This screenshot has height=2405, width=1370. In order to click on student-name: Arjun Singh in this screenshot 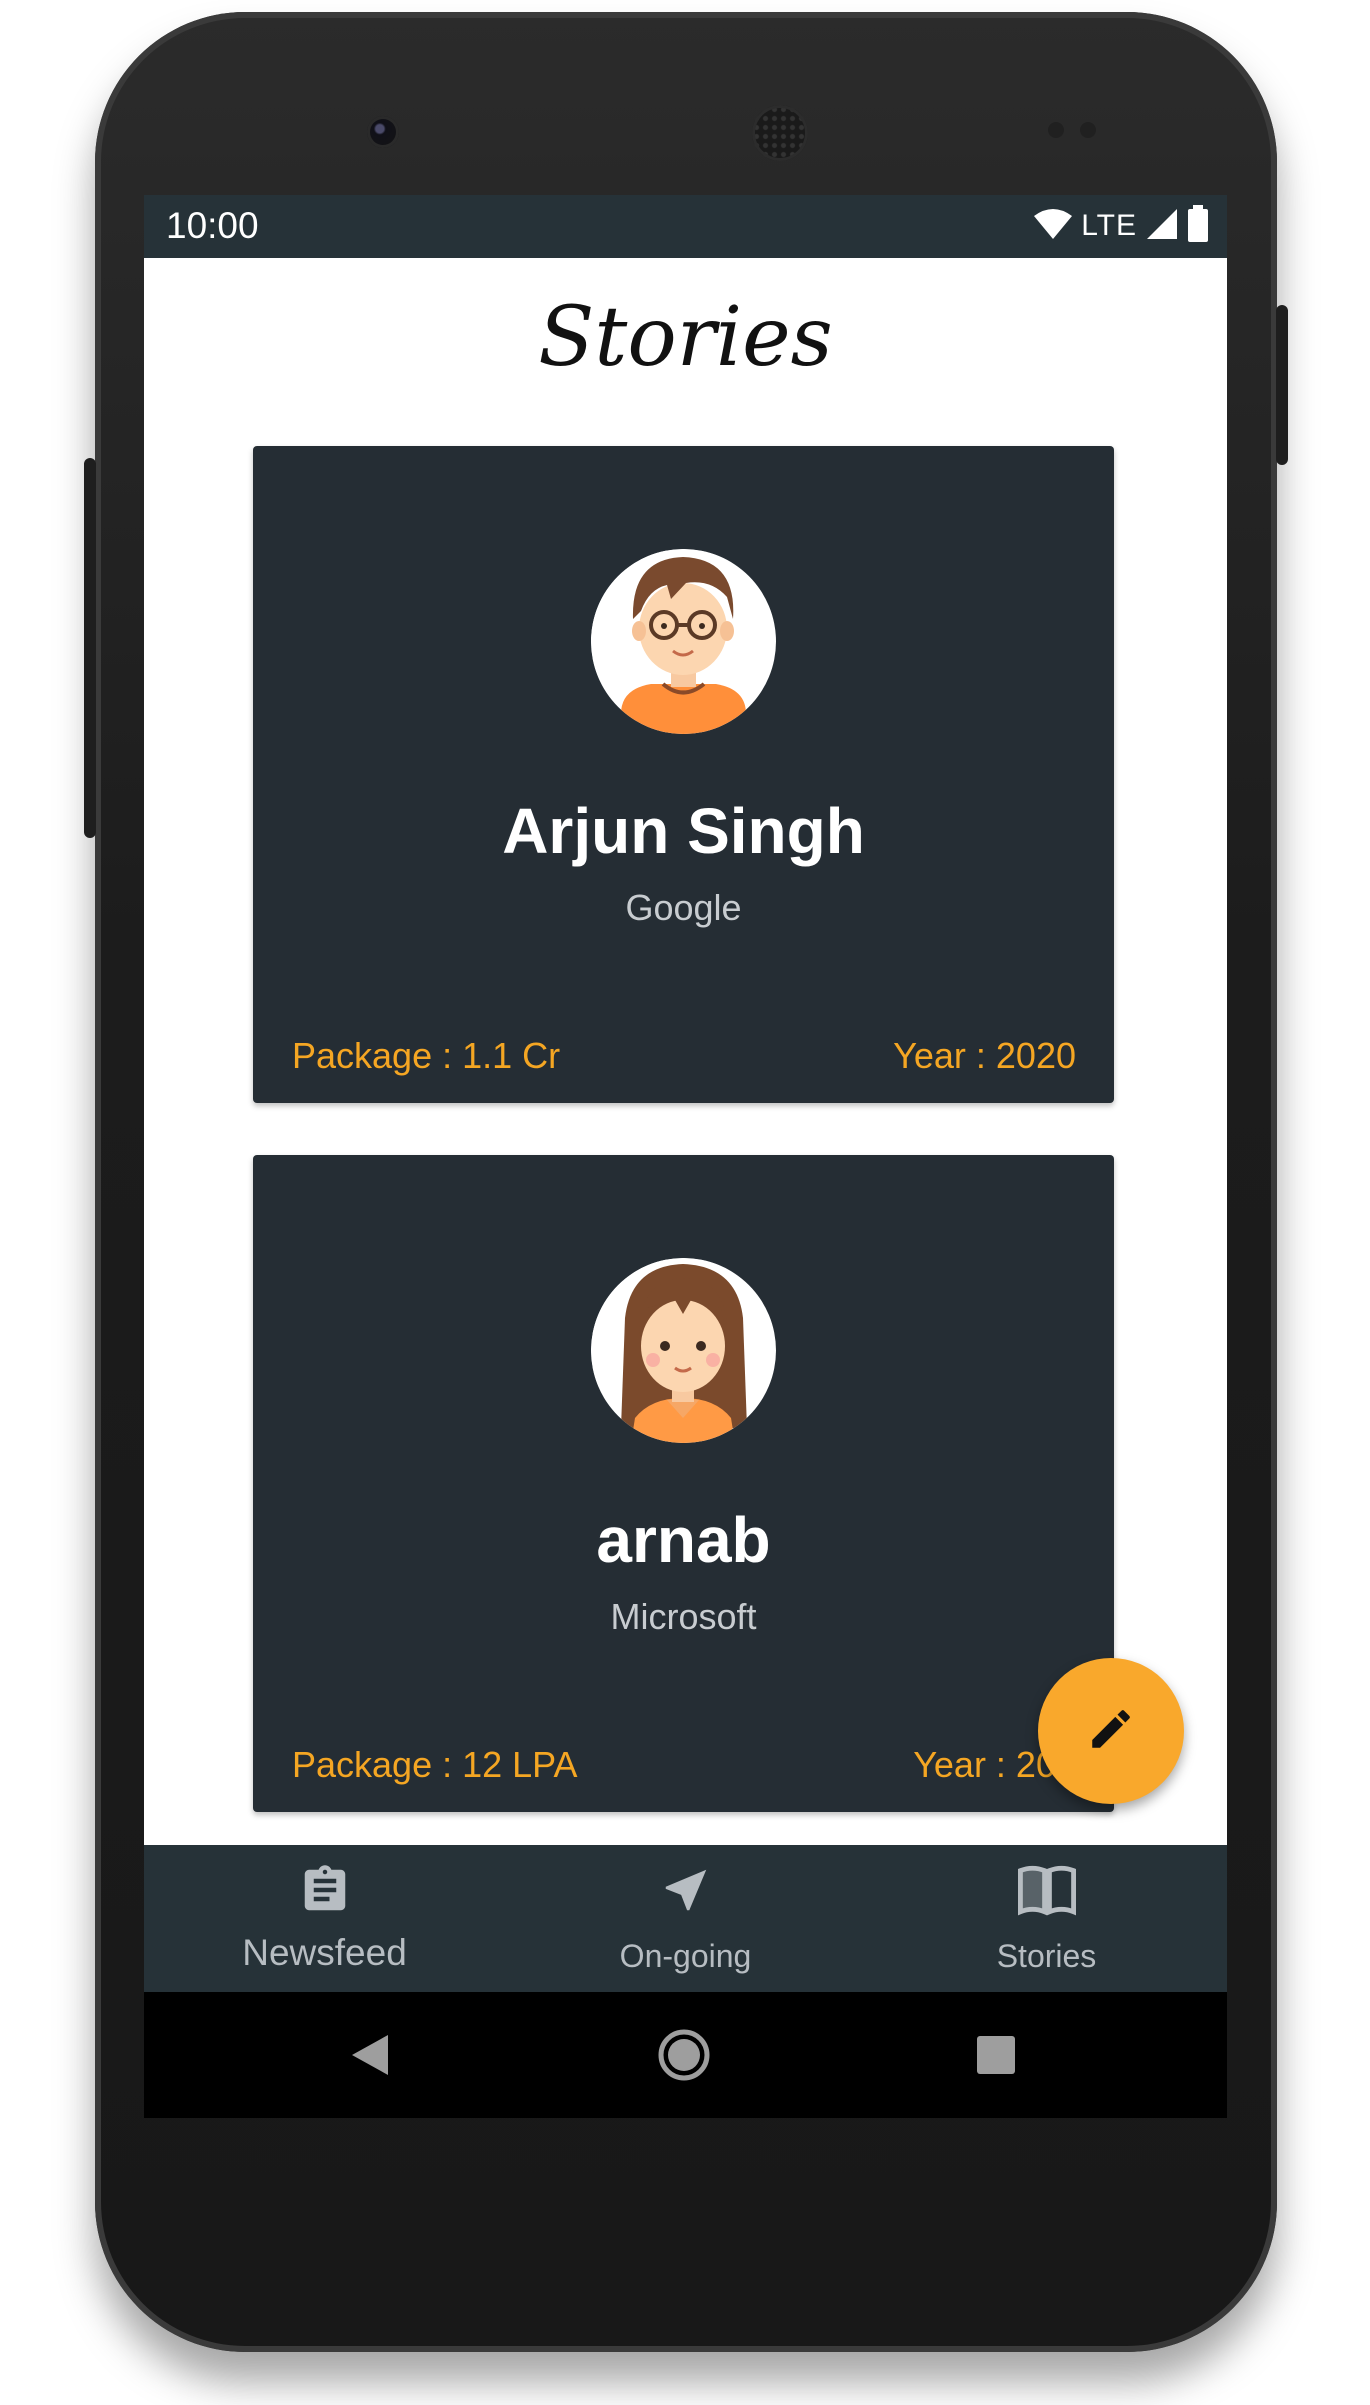, I will do `click(683, 831)`.